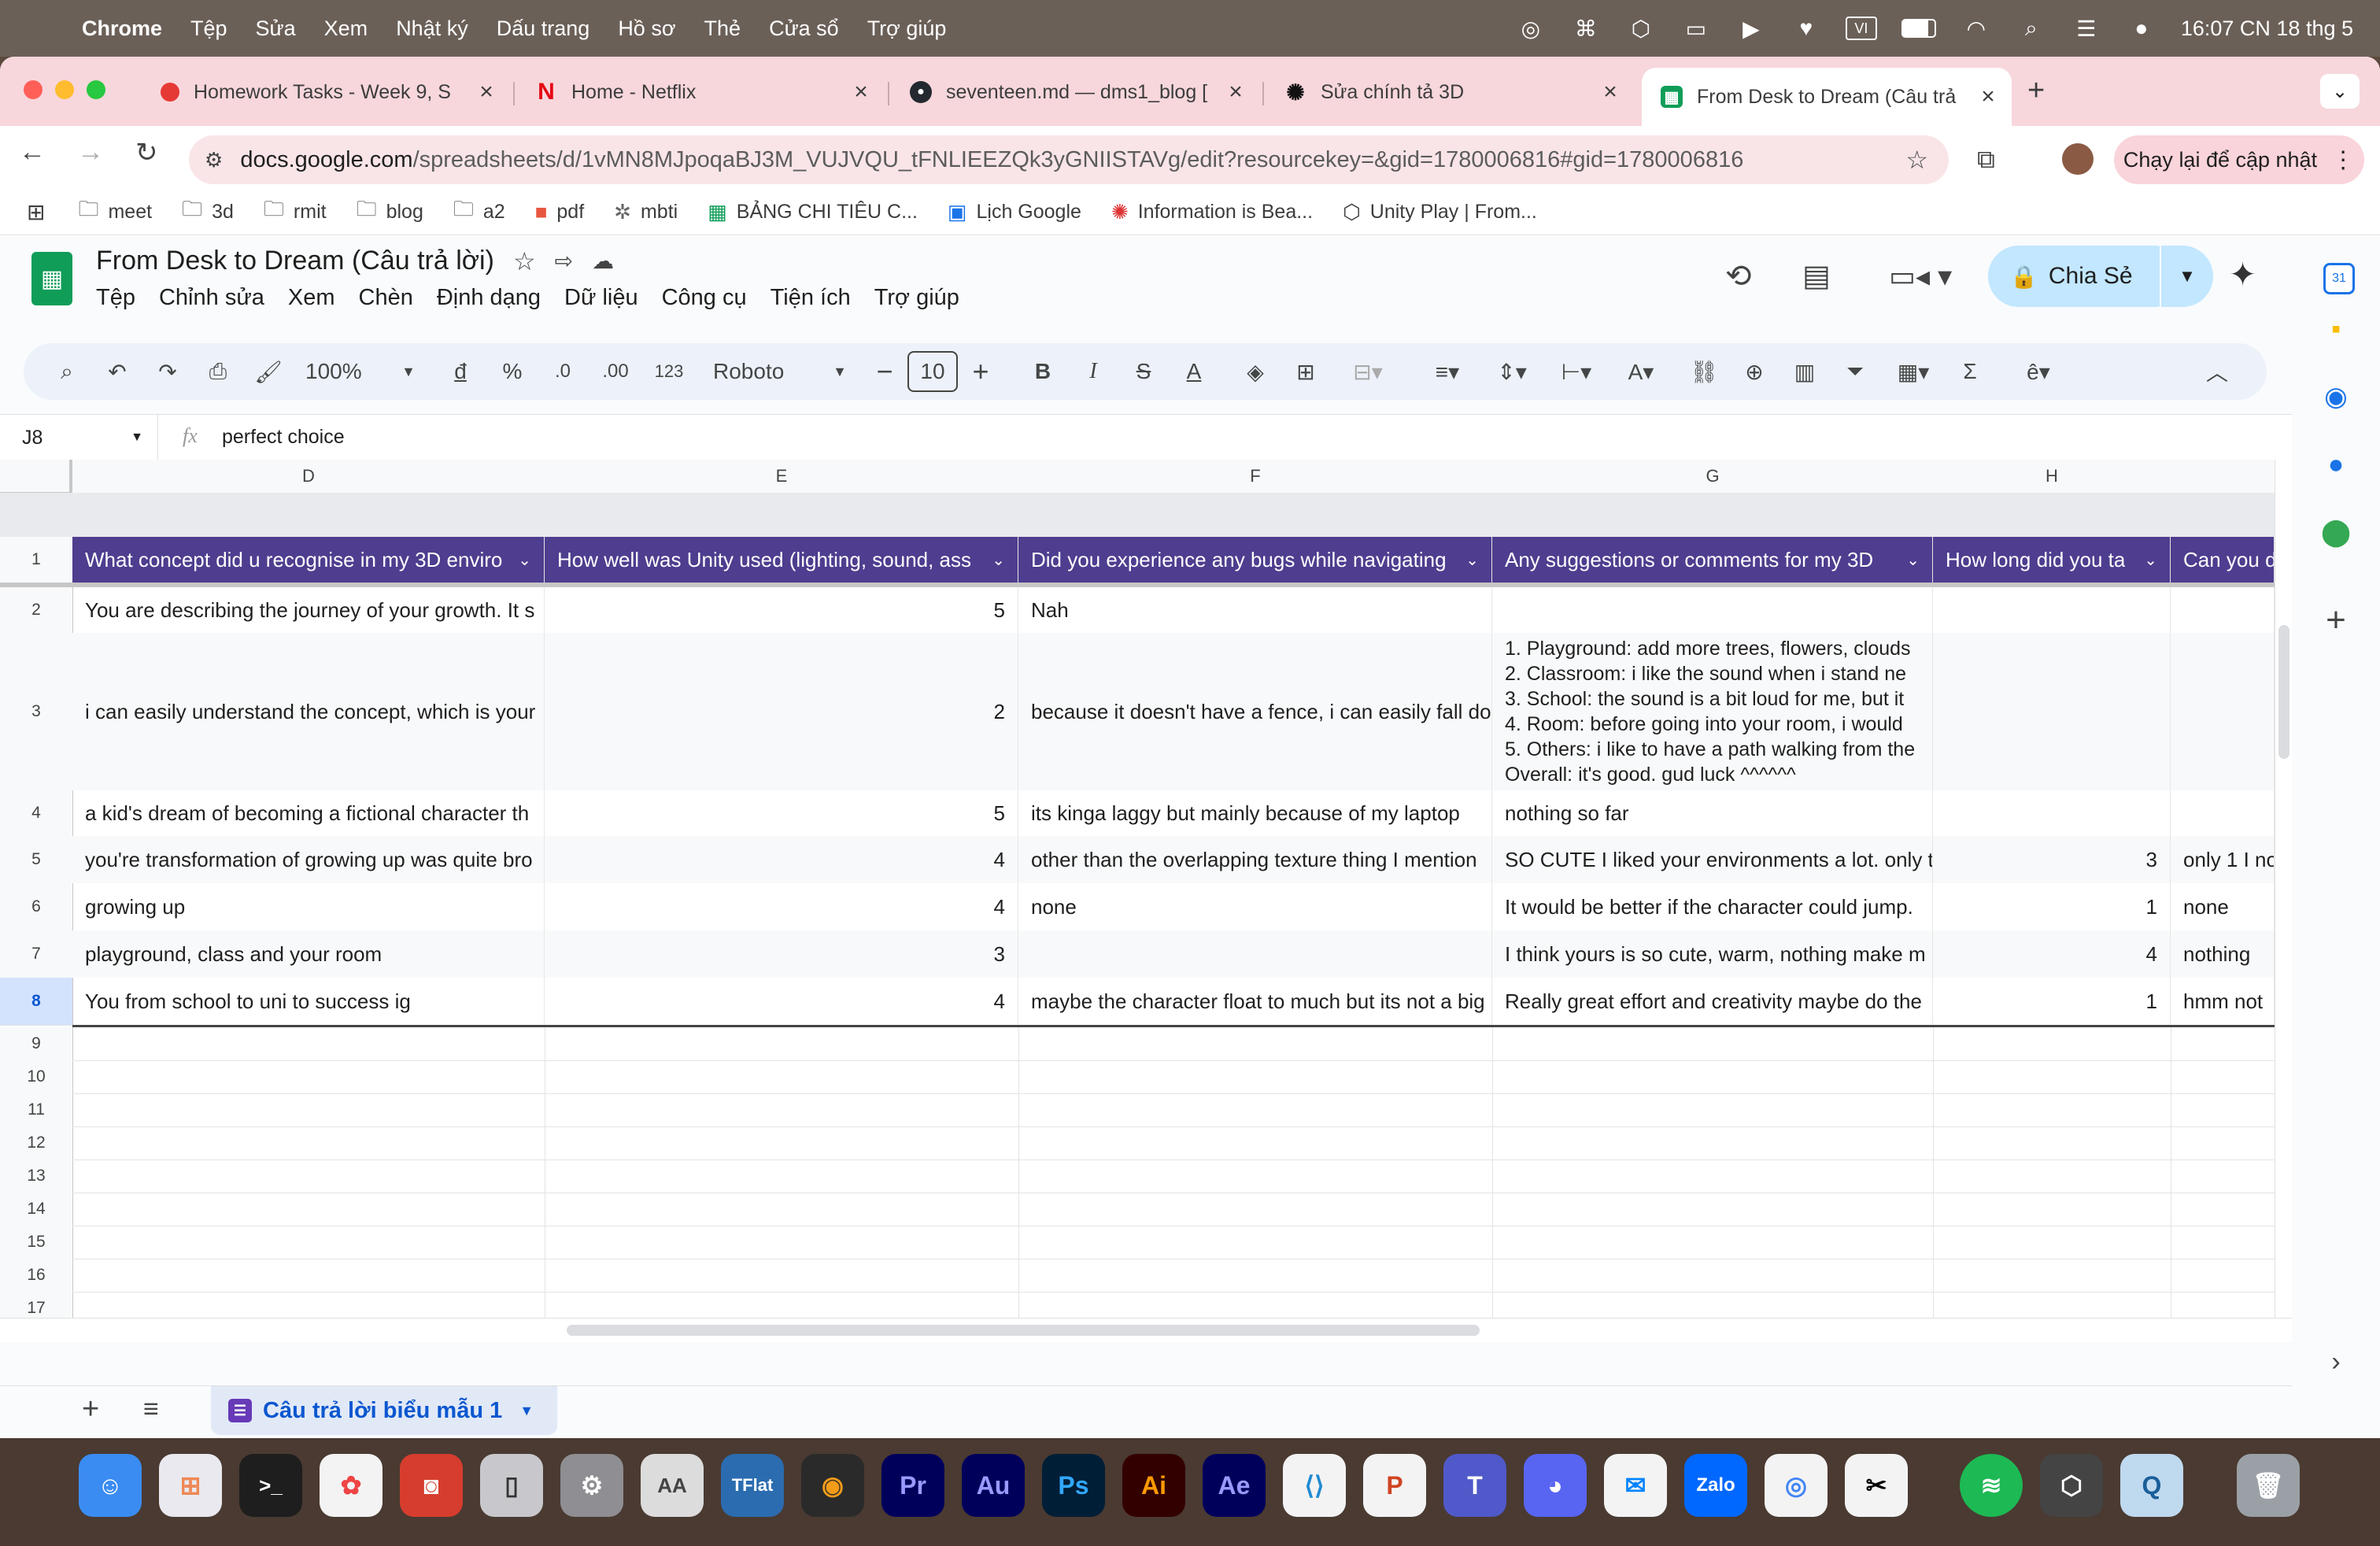 This screenshot has width=2380, height=1546. I want to click on star-icon: ☆, so click(524, 261).